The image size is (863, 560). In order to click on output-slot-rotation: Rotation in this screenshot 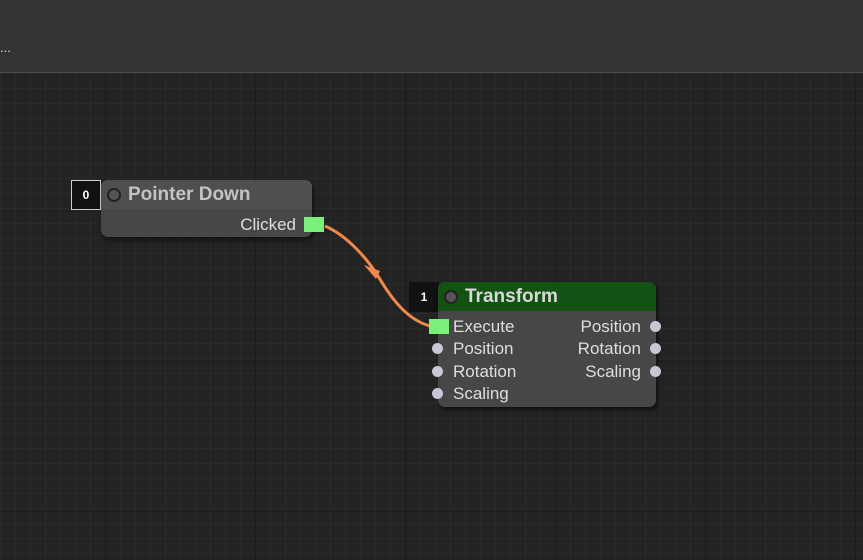, I will do `click(609, 349)`.